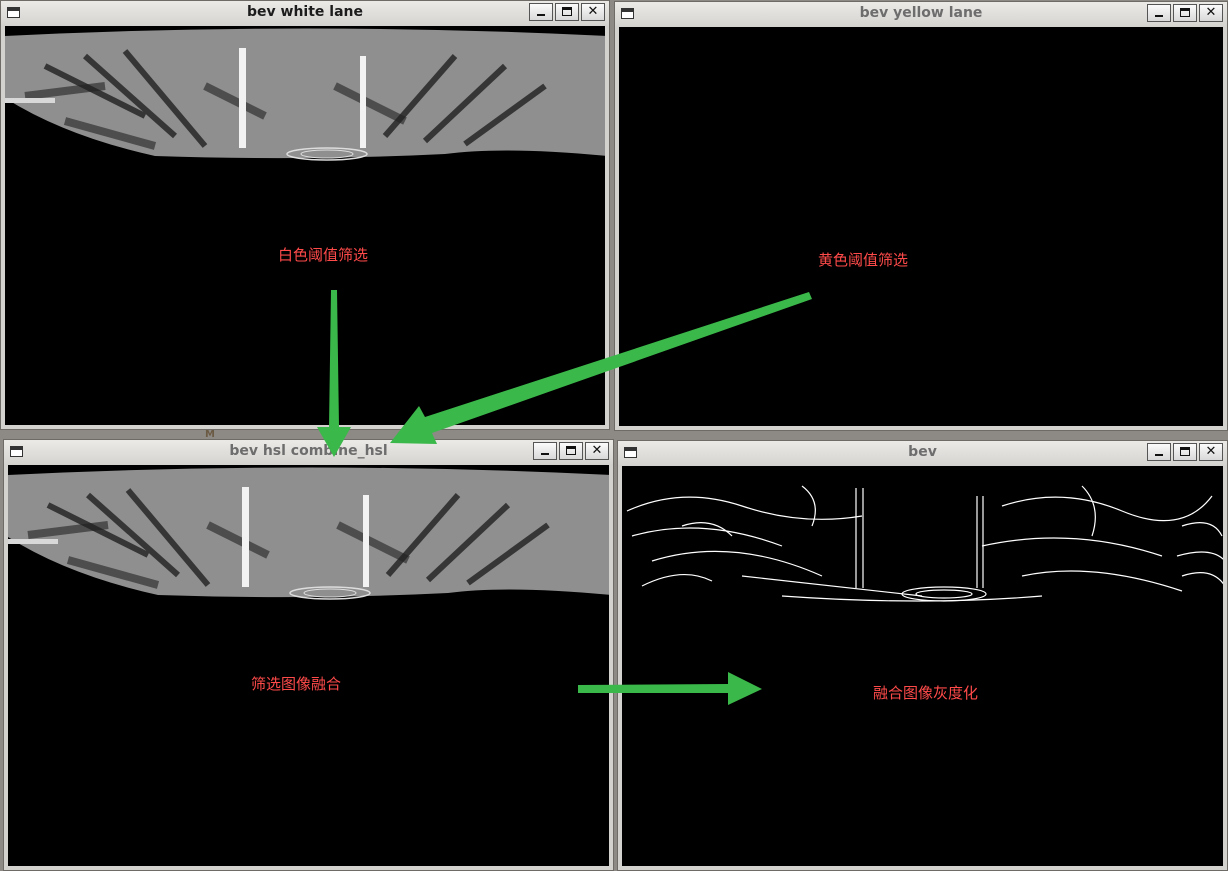  Describe the element at coordinates (924, 543) in the screenshot. I see `bev-gray-edge-image` at that location.